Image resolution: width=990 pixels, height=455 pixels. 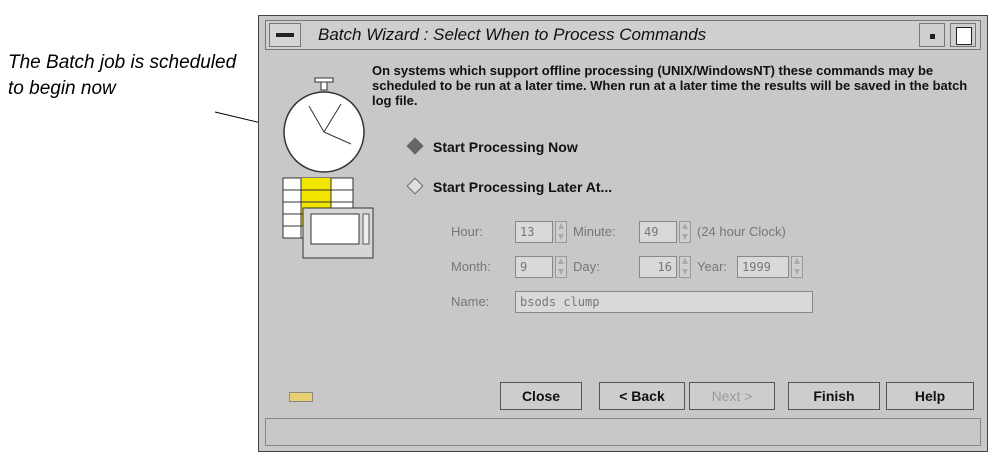 What do you see at coordinates (642, 396) in the screenshot?
I see `back-button: < Back` at bounding box center [642, 396].